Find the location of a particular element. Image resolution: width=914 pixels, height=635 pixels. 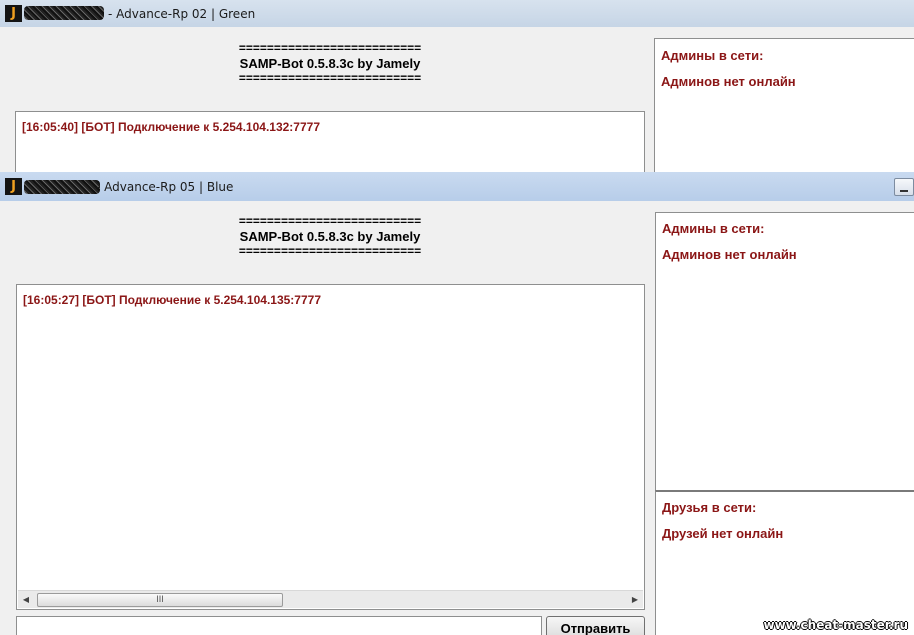

titlebar: J - Advance-Rp 02 | Green is located at coordinates (457, 13).